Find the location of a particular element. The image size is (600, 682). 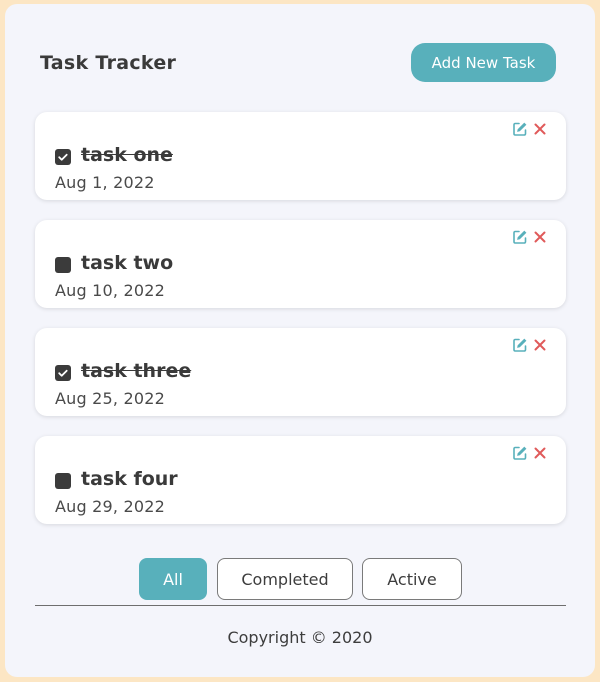

add-new-task-button: Add New Task is located at coordinates (483, 62).